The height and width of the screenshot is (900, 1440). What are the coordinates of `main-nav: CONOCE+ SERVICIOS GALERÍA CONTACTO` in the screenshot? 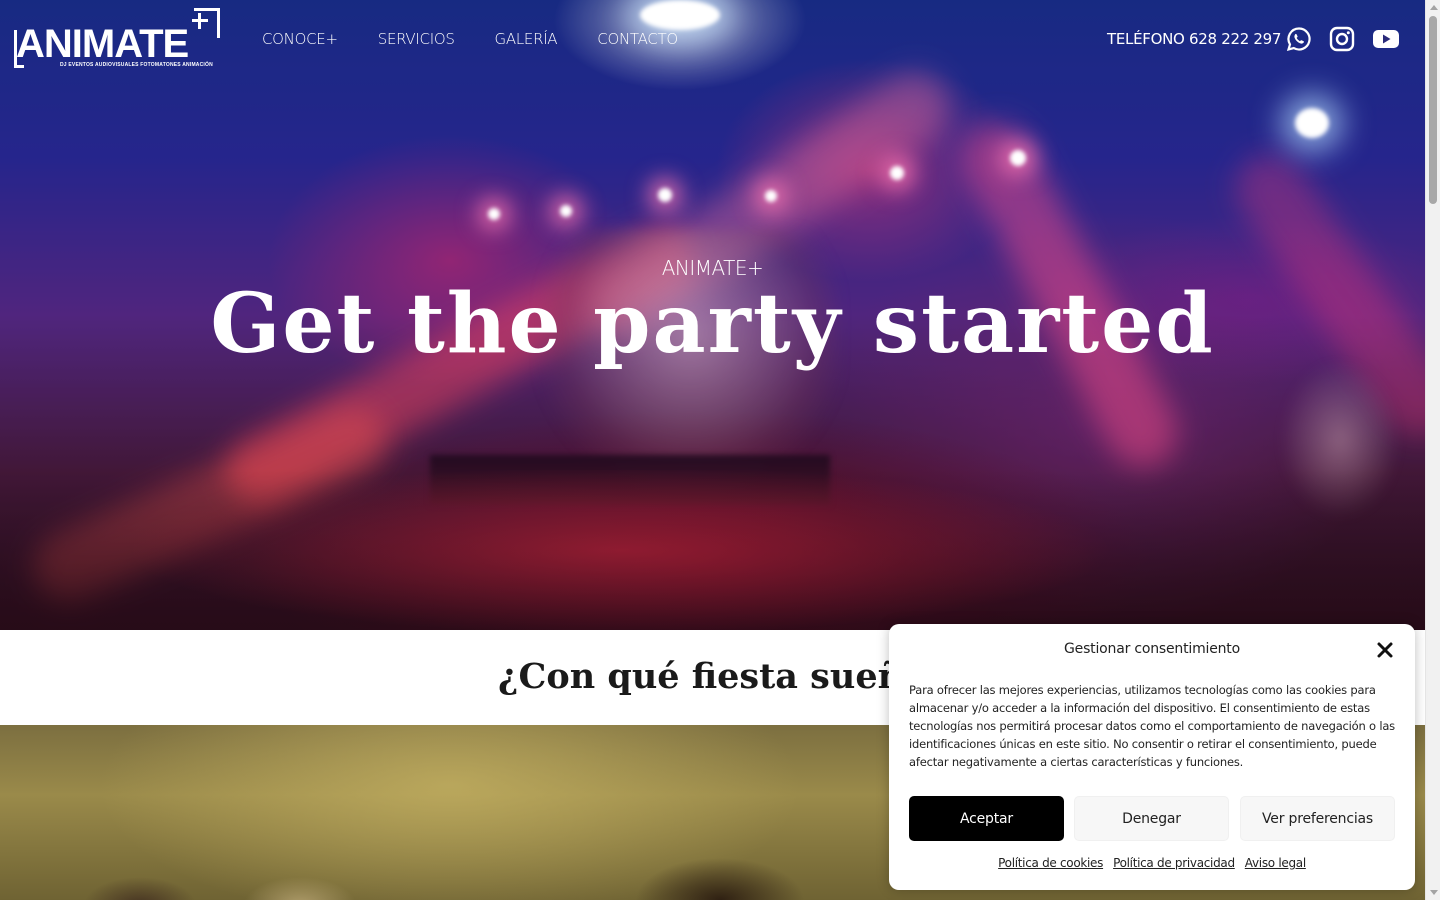 It's located at (470, 39).